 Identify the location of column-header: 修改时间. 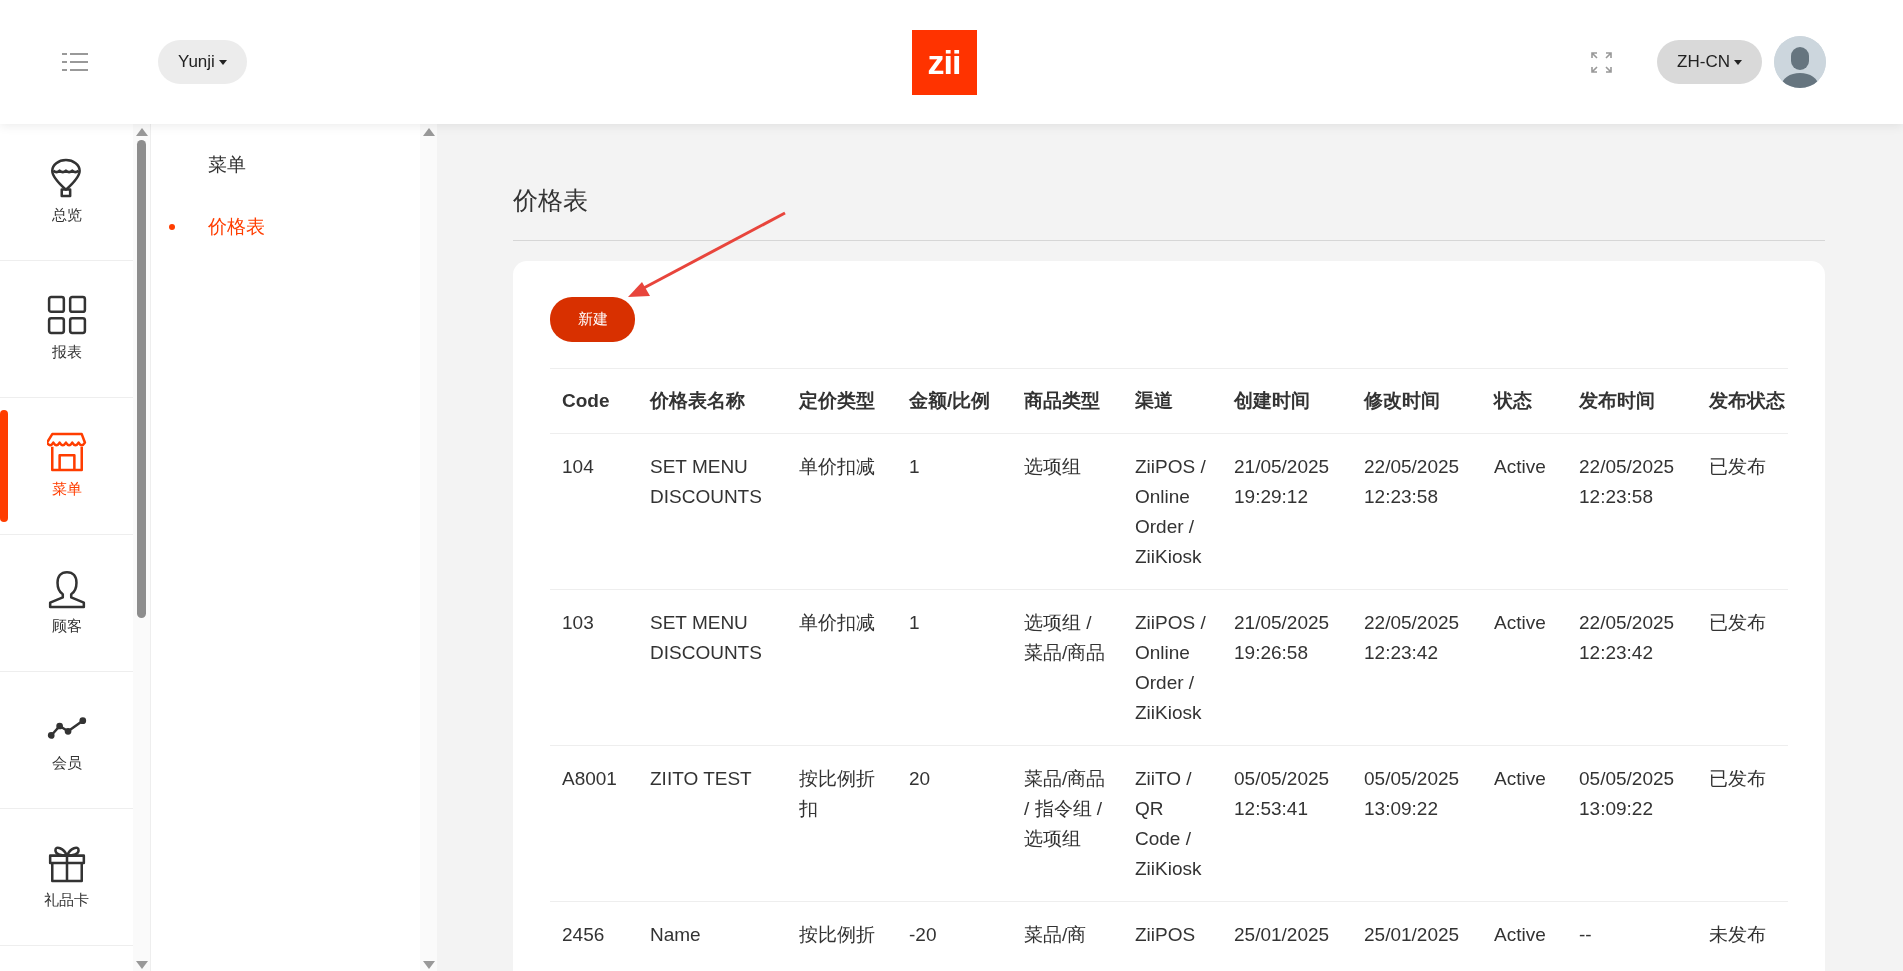
(1417, 400).